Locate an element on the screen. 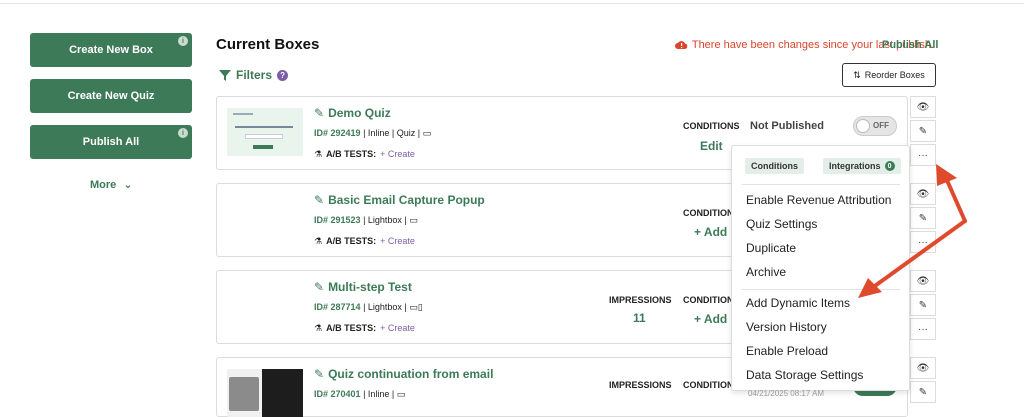  menu-item-revenue-attribution: Enable Revenue Attribution is located at coordinates (818, 200).